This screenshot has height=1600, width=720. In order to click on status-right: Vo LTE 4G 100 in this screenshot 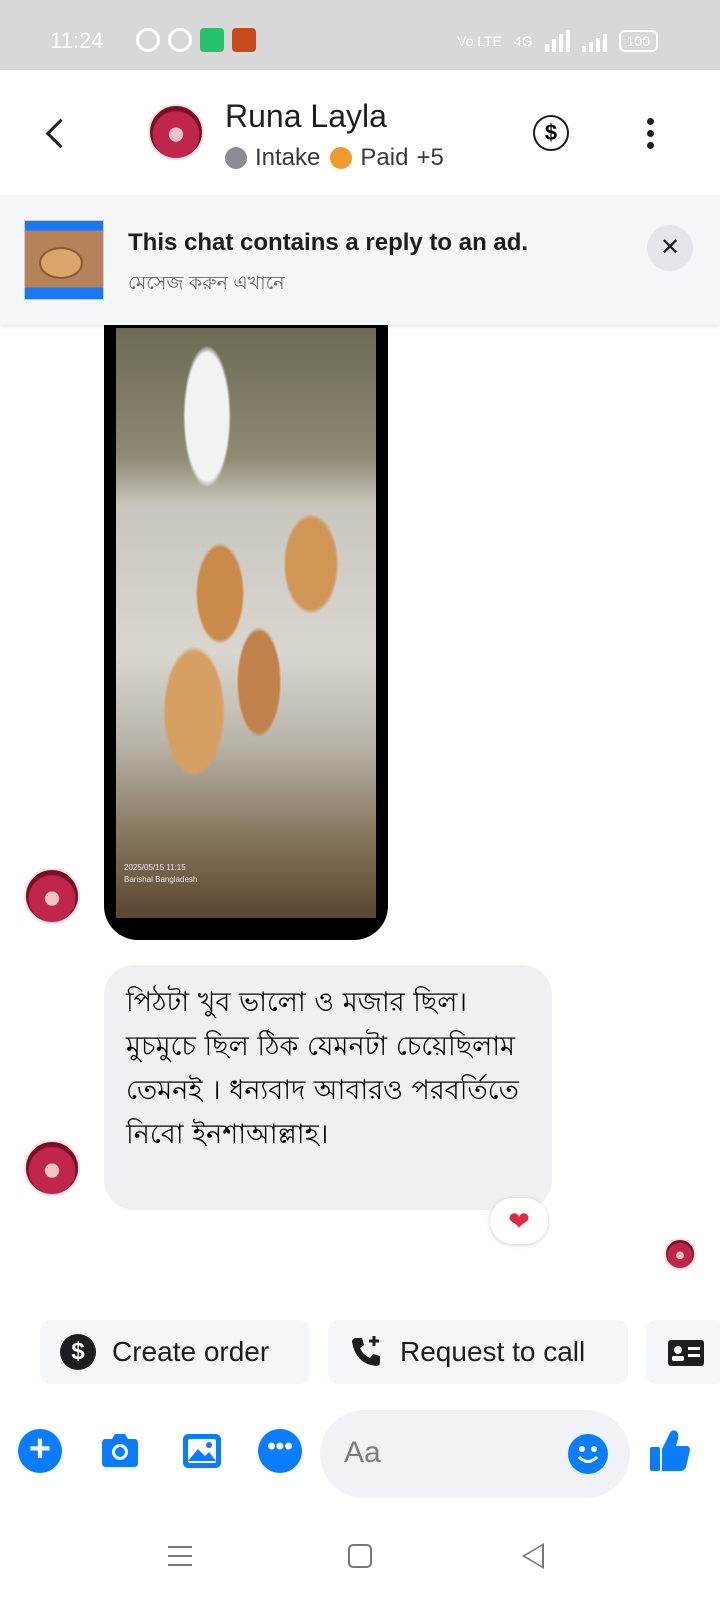, I will do `click(557, 41)`.